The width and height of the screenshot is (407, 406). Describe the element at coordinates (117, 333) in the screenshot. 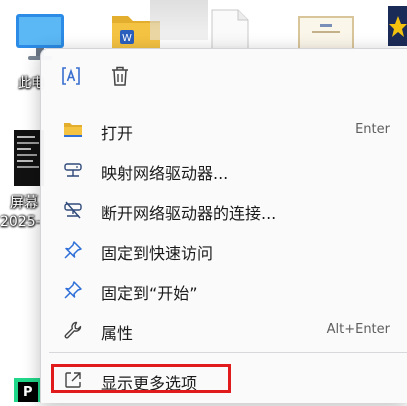

I see `menu-item-label: 属性` at that location.